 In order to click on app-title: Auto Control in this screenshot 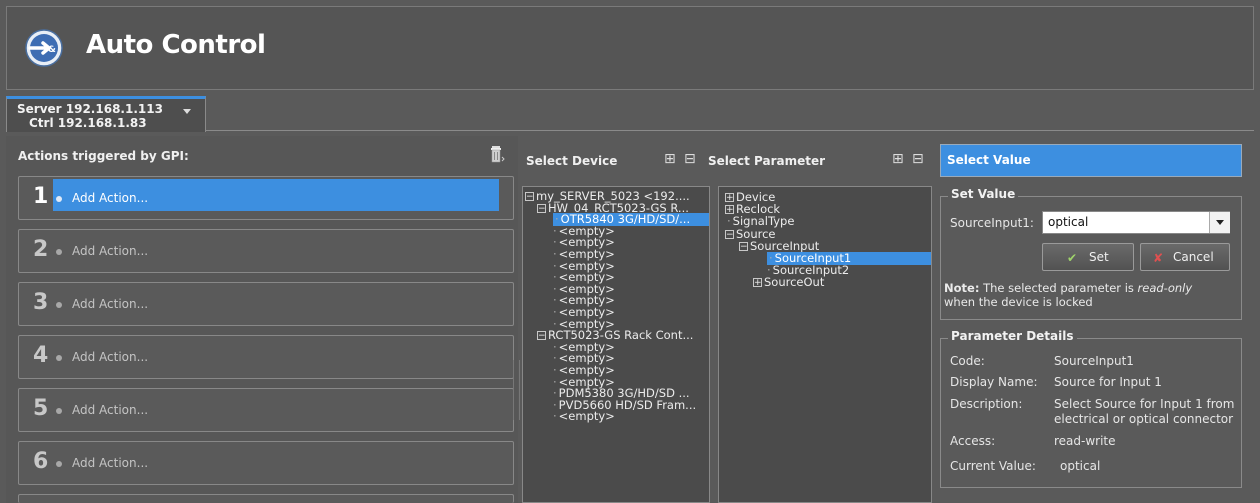, I will do `click(176, 45)`.